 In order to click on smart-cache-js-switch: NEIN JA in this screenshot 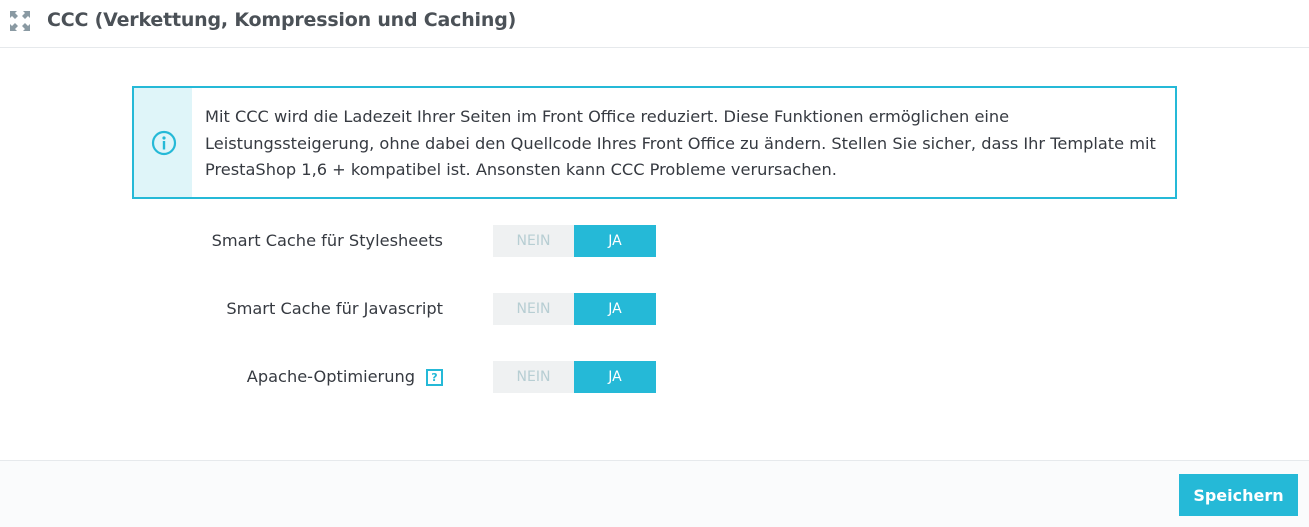, I will do `click(574, 309)`.